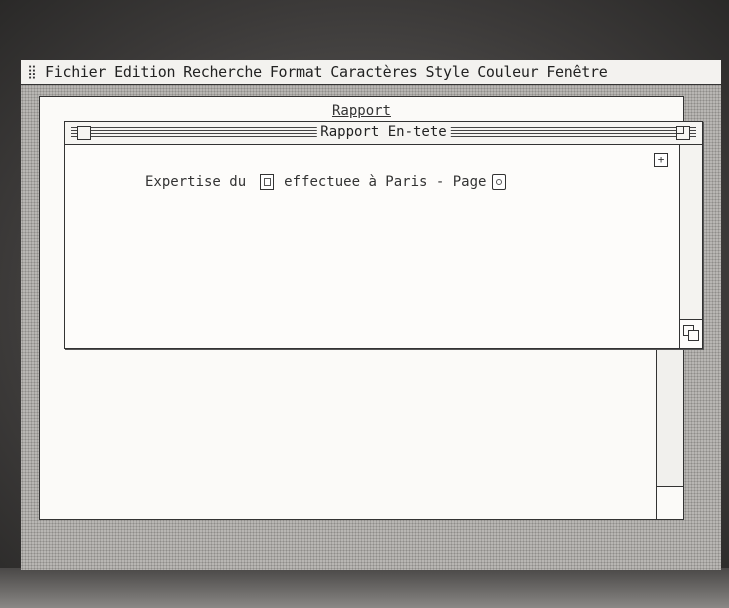 Image resolution: width=729 pixels, height=608 pixels. Describe the element at coordinates (364, 588) in the screenshot. I see `photo-bottom-edge` at that location.